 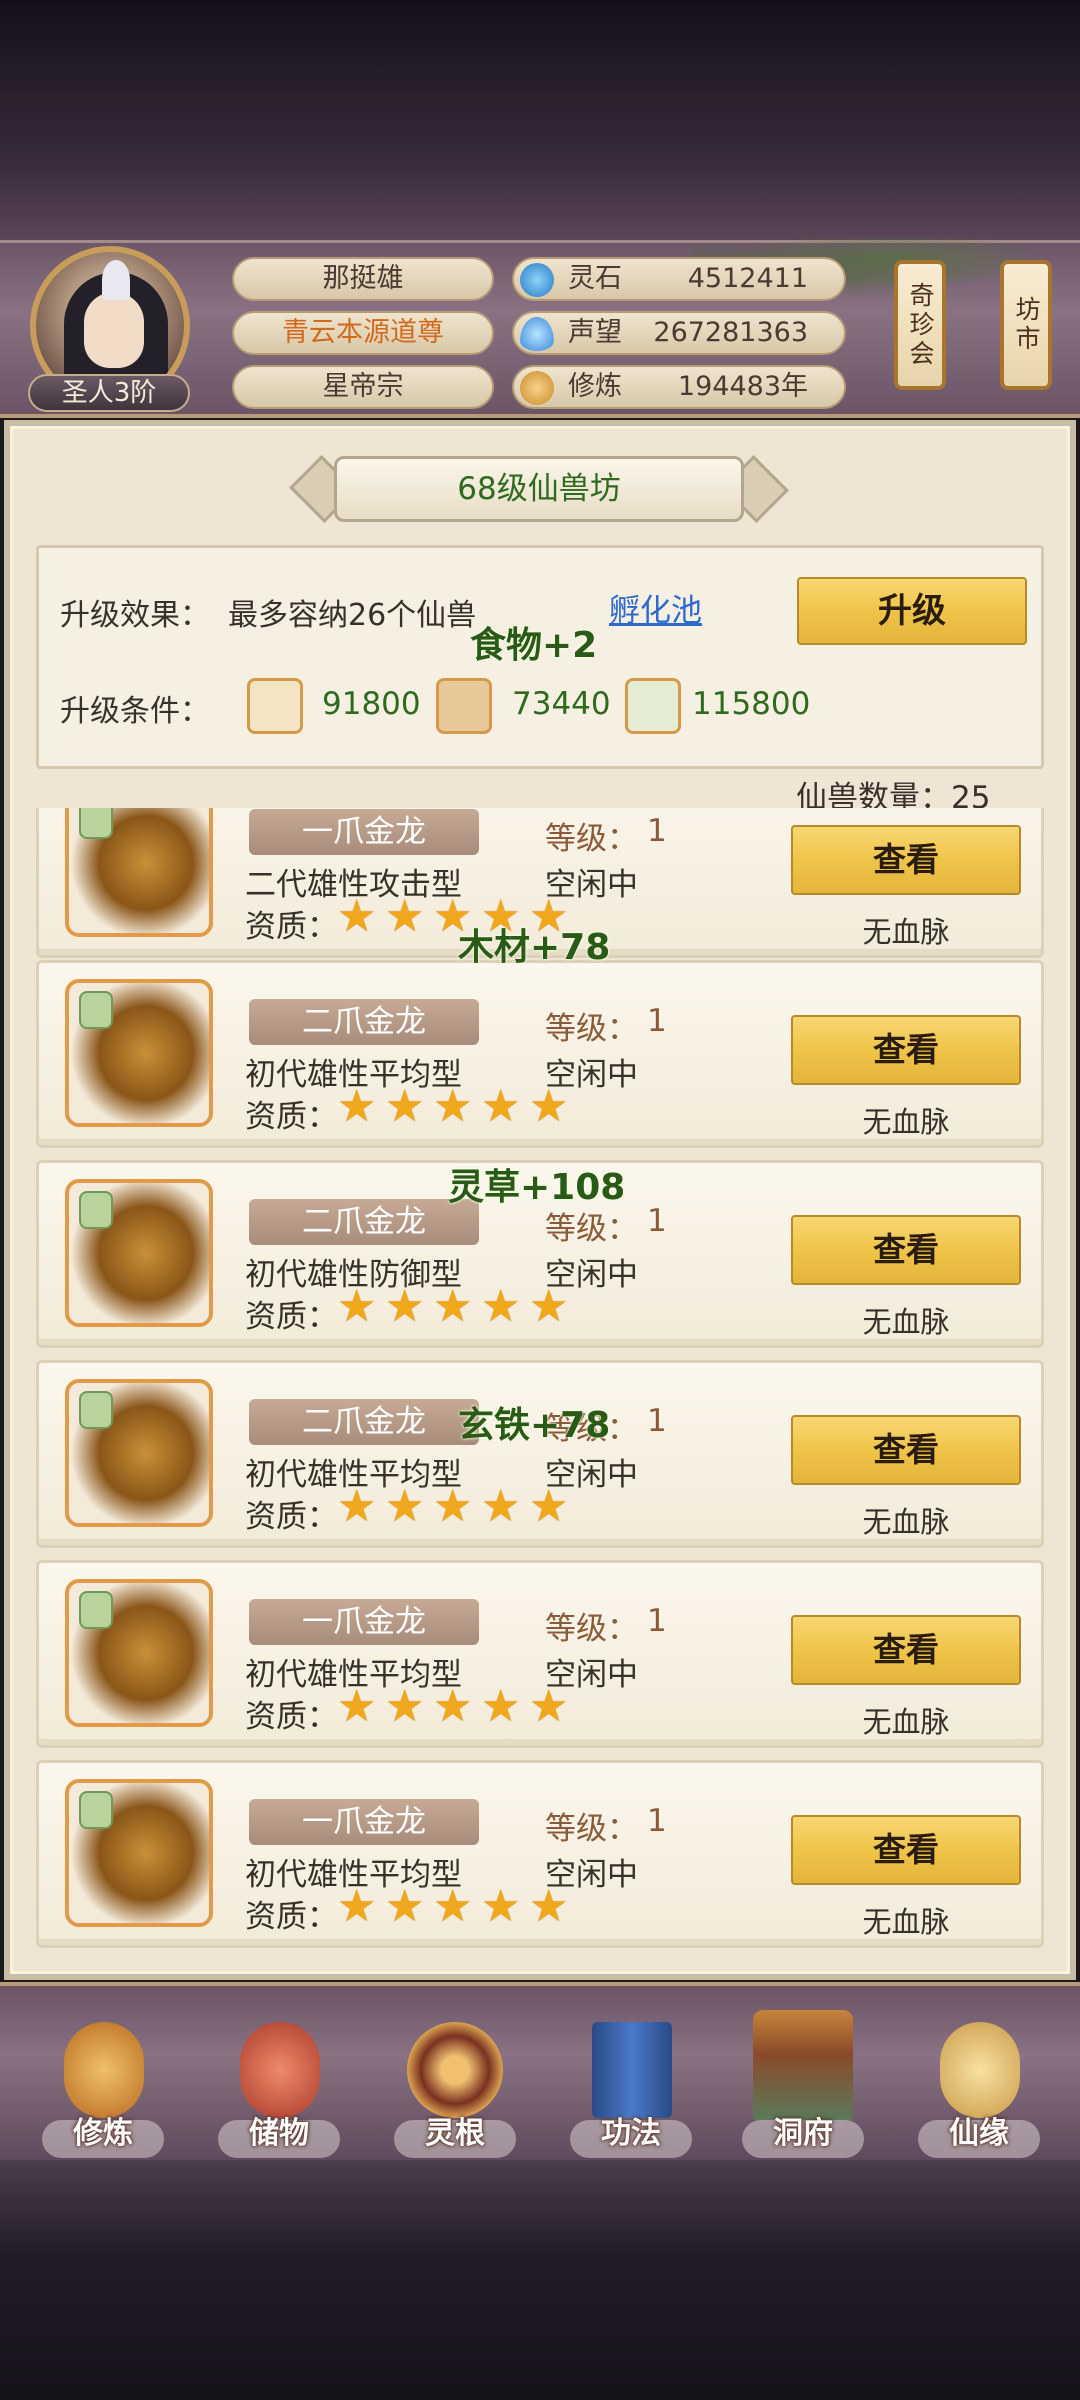 I want to click on resource-value: 267281363, so click(x=730, y=332).